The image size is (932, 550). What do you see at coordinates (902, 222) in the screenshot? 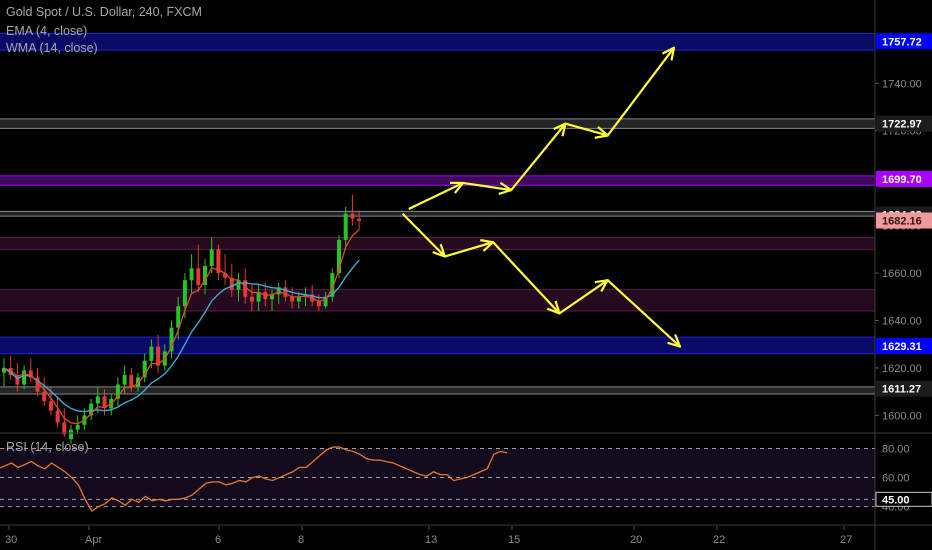
I see `price-tag-label-4: 1682.16` at bounding box center [902, 222].